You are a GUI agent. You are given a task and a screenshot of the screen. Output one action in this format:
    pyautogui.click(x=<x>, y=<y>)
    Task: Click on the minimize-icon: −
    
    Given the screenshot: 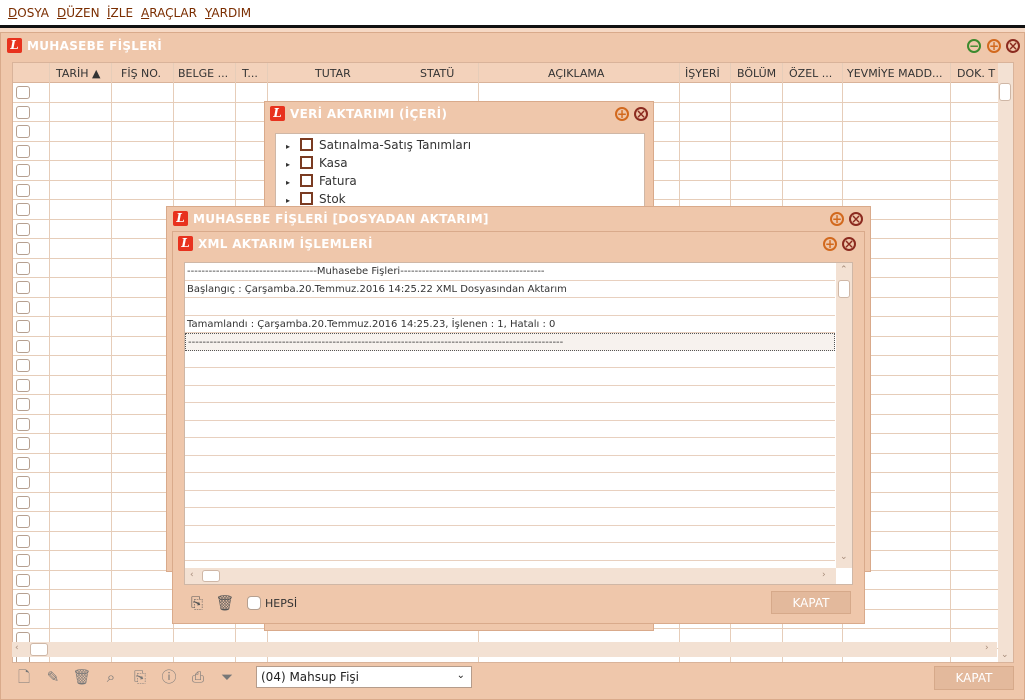 What is the action you would take?
    pyautogui.click(x=974, y=46)
    